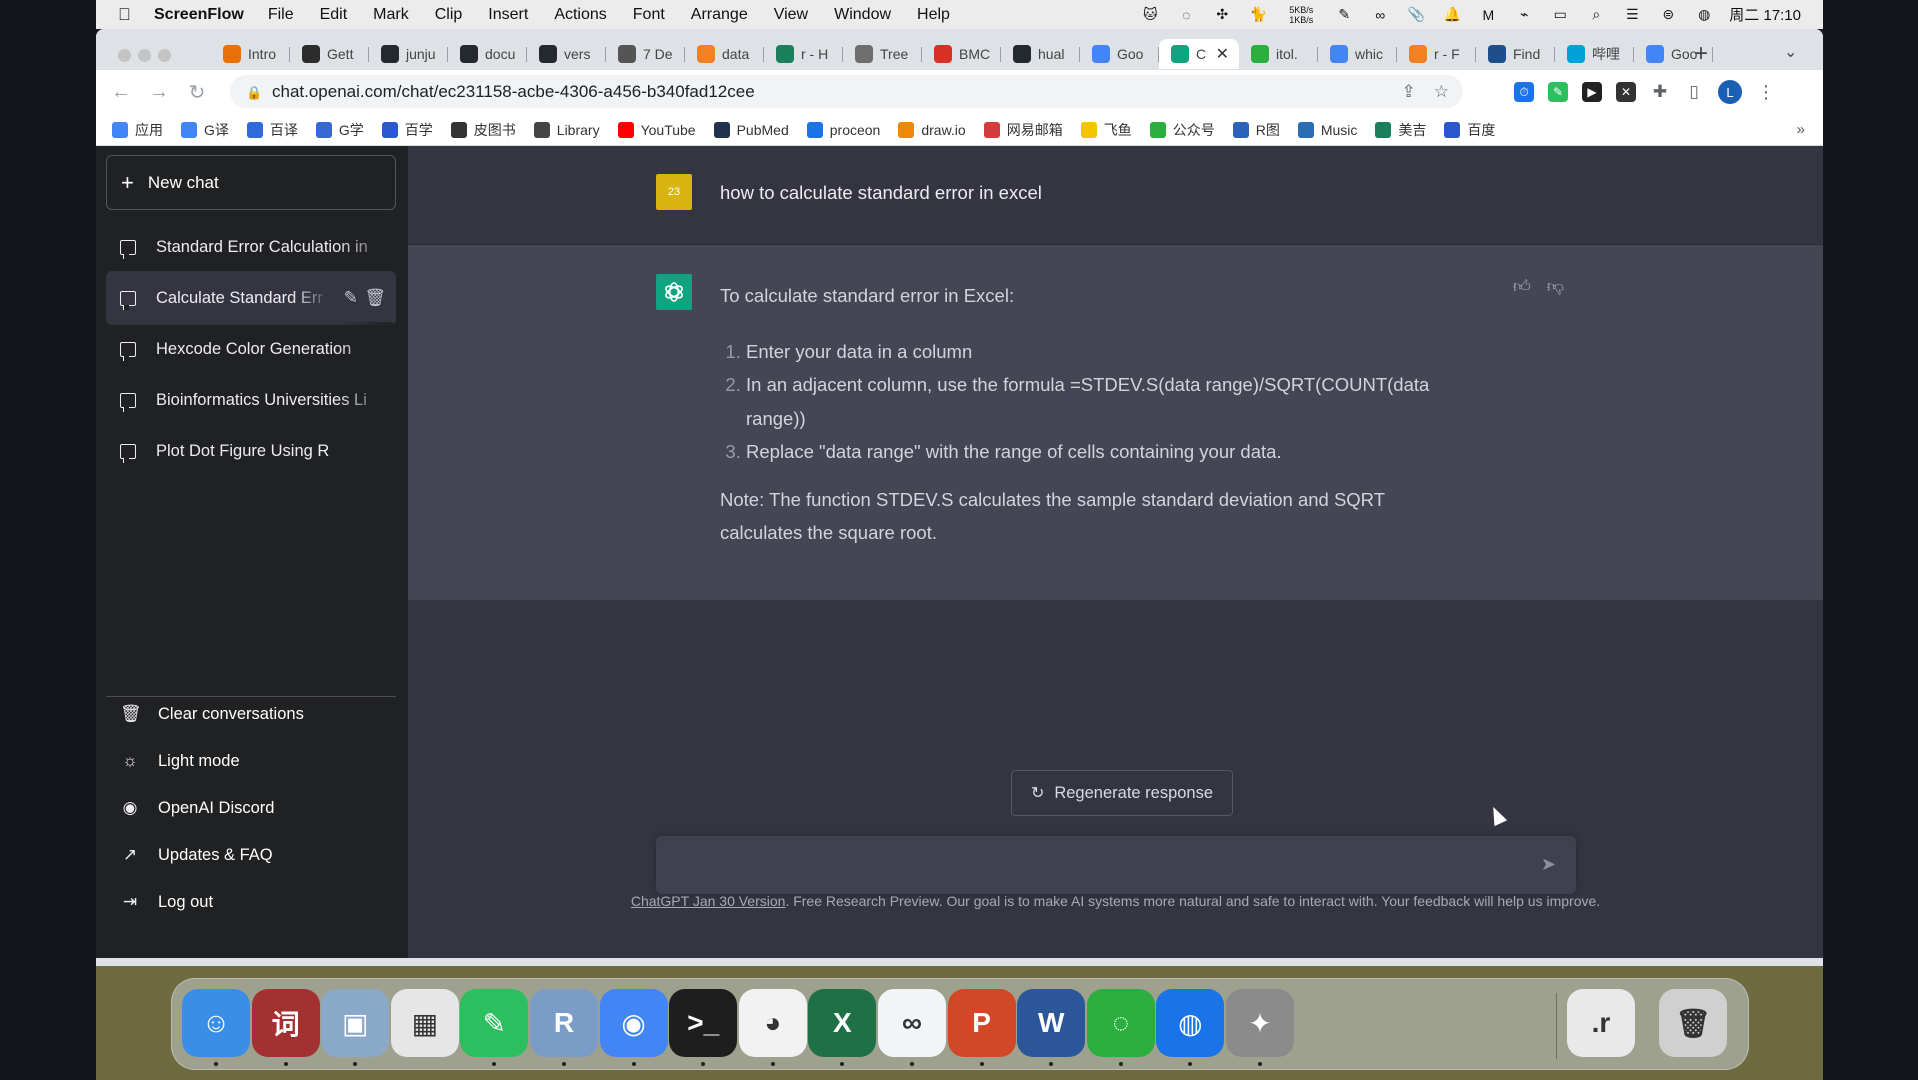 The width and height of the screenshot is (1918, 1080). I want to click on dock-app-document-icon: .r, so click(1601, 1023).